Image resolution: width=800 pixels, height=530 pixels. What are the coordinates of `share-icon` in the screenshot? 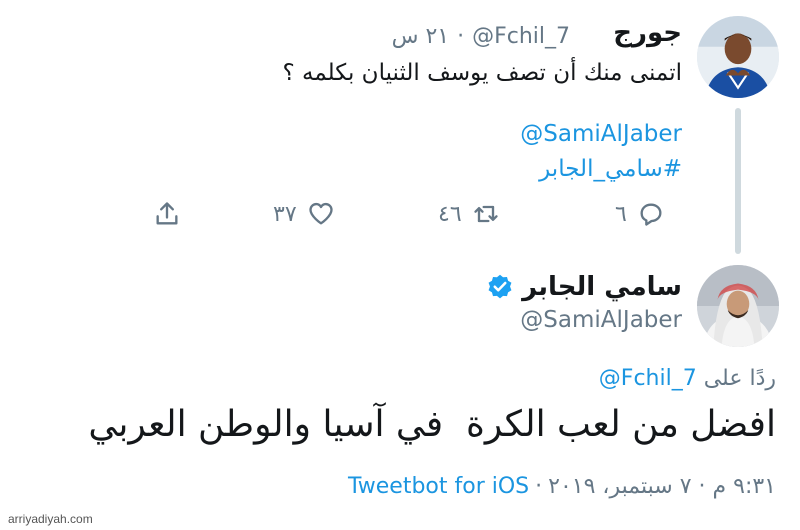 It's located at (167, 213).